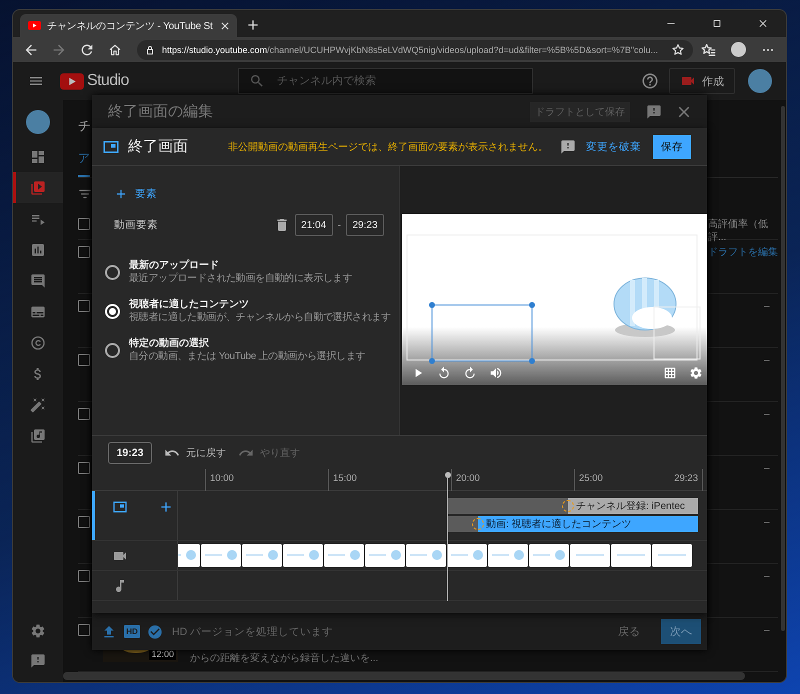  Describe the element at coordinates (174, 265) in the screenshot. I see `option-title: 最新のアップロード` at that location.